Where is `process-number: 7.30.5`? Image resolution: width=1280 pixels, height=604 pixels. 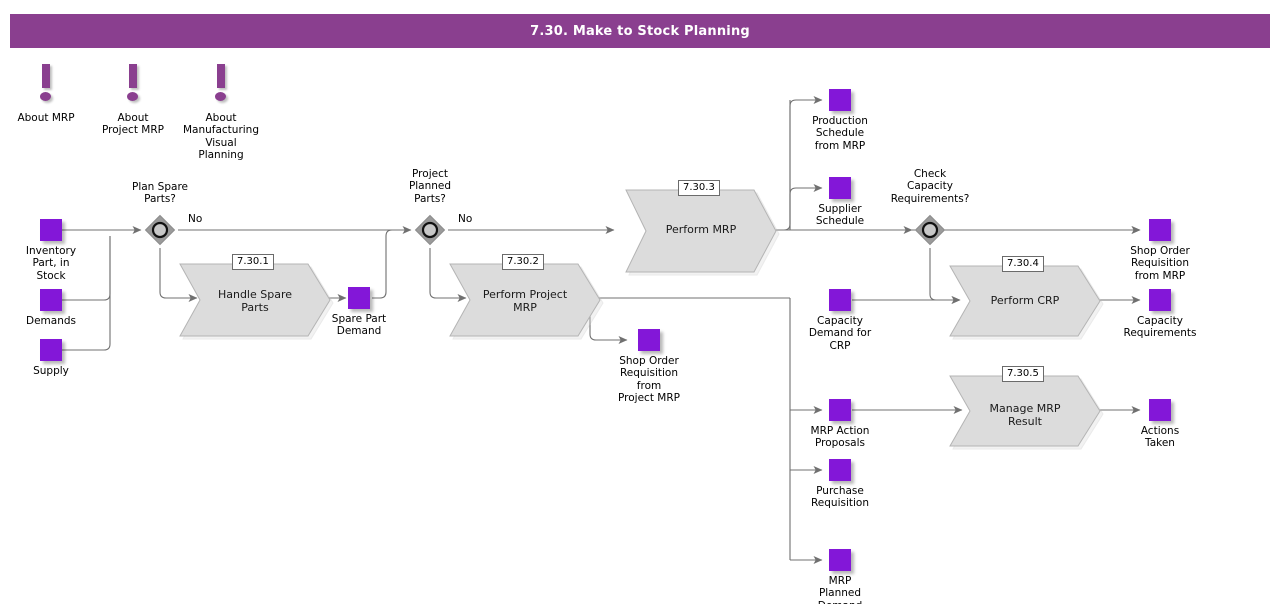 process-number: 7.30.5 is located at coordinates (1023, 374).